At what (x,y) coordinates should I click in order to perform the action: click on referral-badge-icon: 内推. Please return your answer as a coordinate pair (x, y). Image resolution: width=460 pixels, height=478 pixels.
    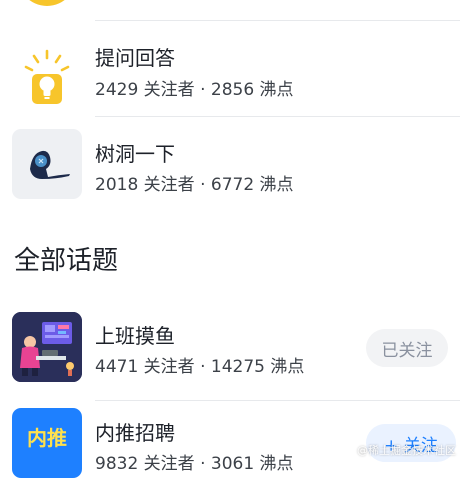
    Looking at the image, I should click on (47, 436).